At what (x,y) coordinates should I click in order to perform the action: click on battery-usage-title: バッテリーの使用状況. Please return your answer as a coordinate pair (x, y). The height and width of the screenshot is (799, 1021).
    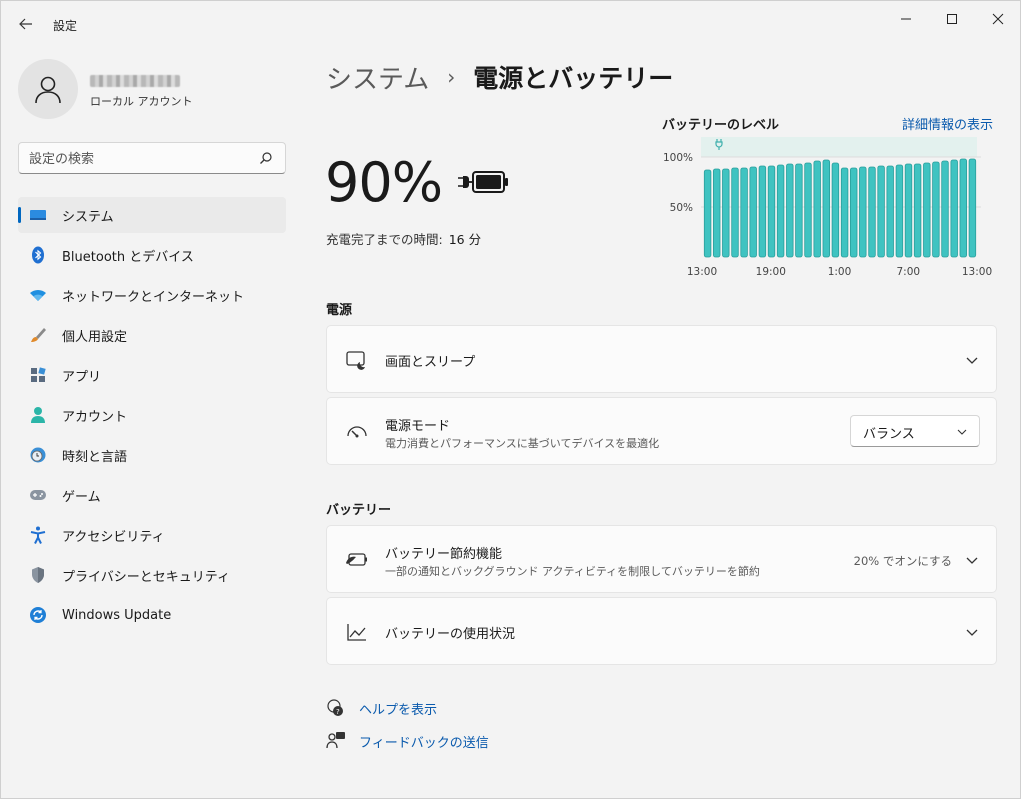
    Looking at the image, I should click on (450, 634).